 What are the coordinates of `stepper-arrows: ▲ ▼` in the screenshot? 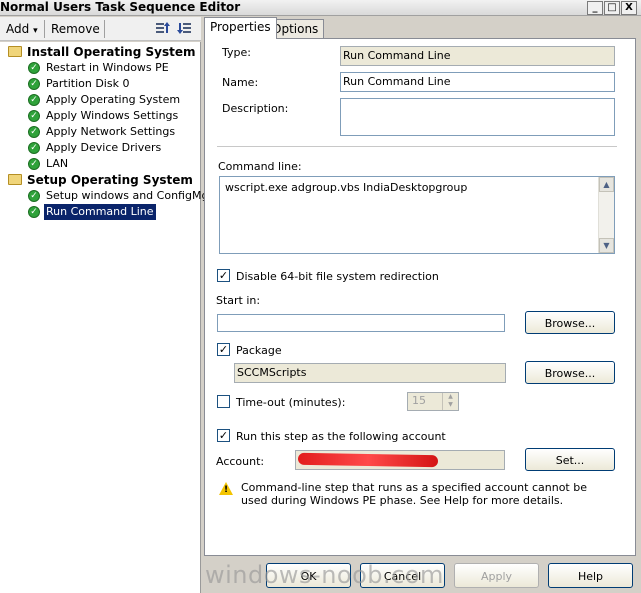 It's located at (450, 401).